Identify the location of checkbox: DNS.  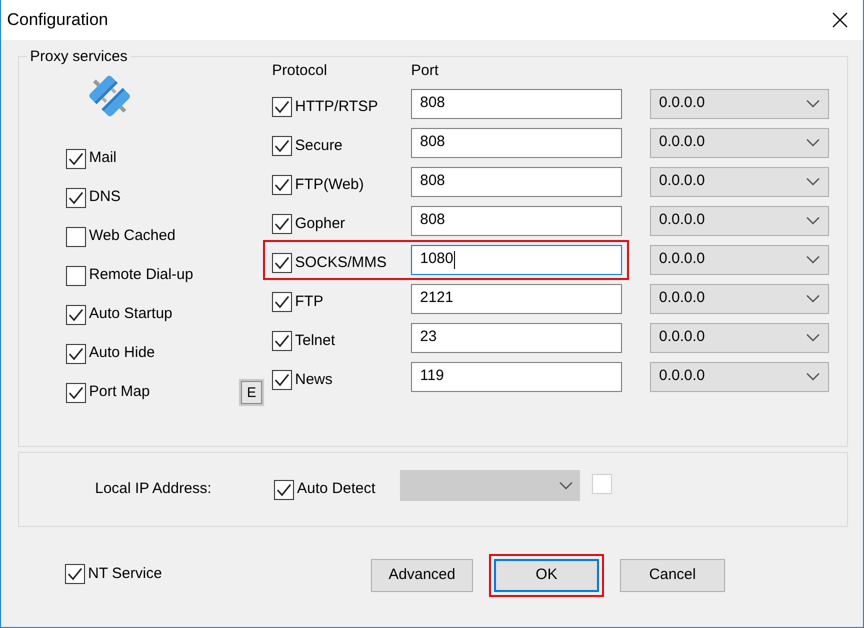
(93, 197).